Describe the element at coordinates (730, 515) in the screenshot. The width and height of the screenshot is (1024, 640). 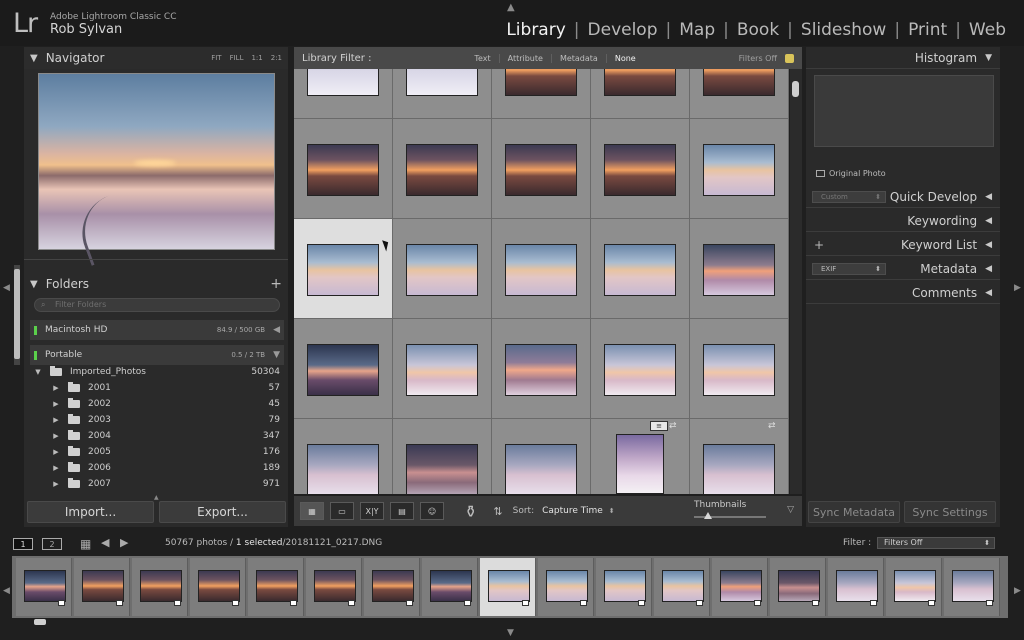
I see `thumbnail-size-slider` at that location.